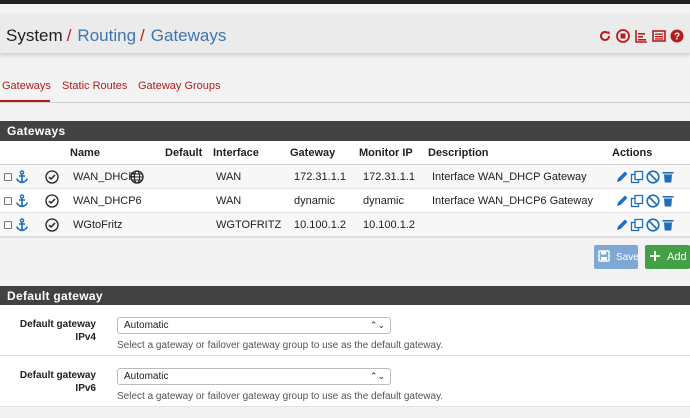  What do you see at coordinates (98, 225) in the screenshot?
I see `gateway-name: WGtoFritz` at bounding box center [98, 225].